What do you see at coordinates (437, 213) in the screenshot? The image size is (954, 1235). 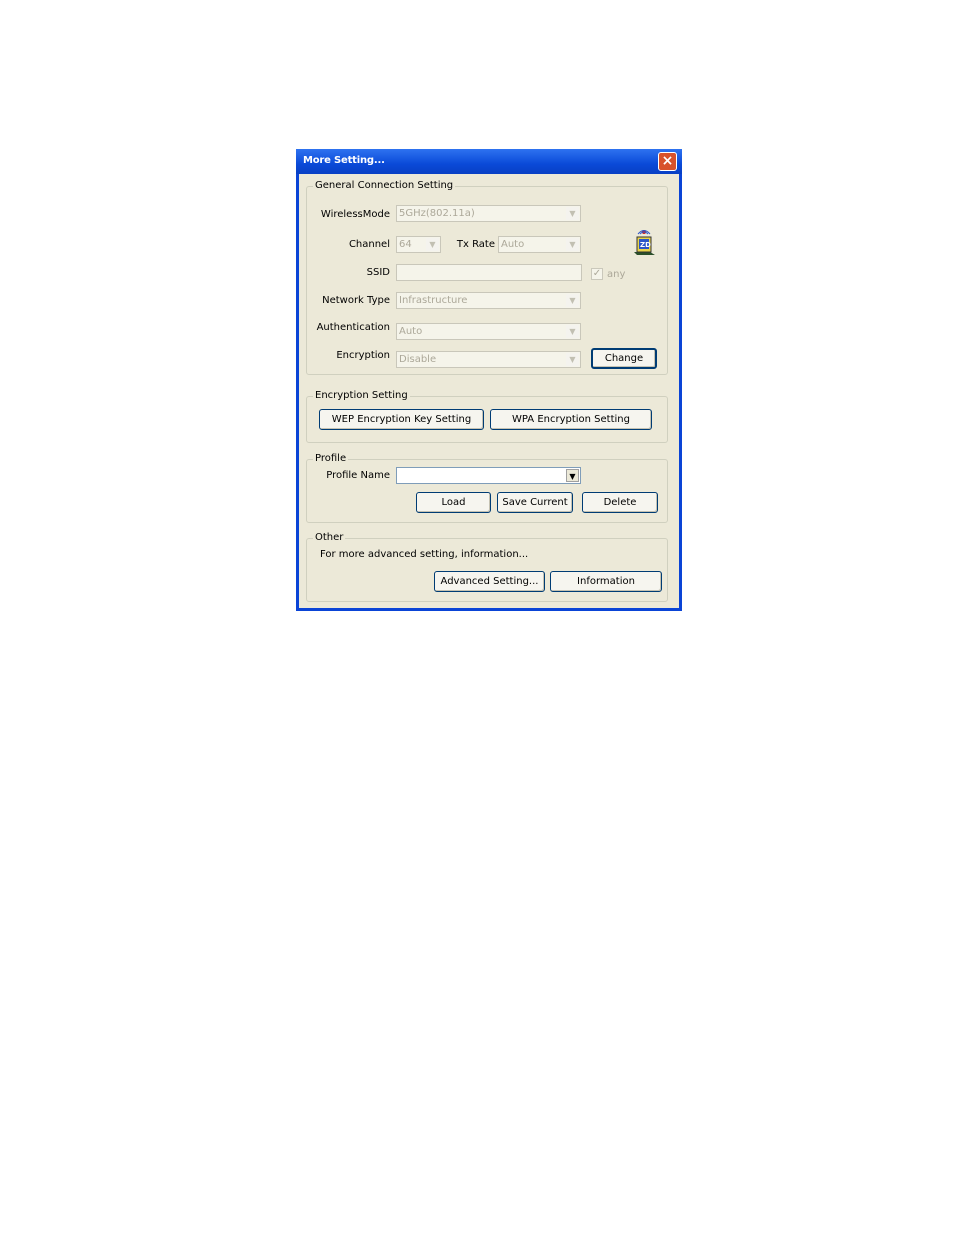 I see `wireless-mode-value: 5GHz(802.11a)` at bounding box center [437, 213].